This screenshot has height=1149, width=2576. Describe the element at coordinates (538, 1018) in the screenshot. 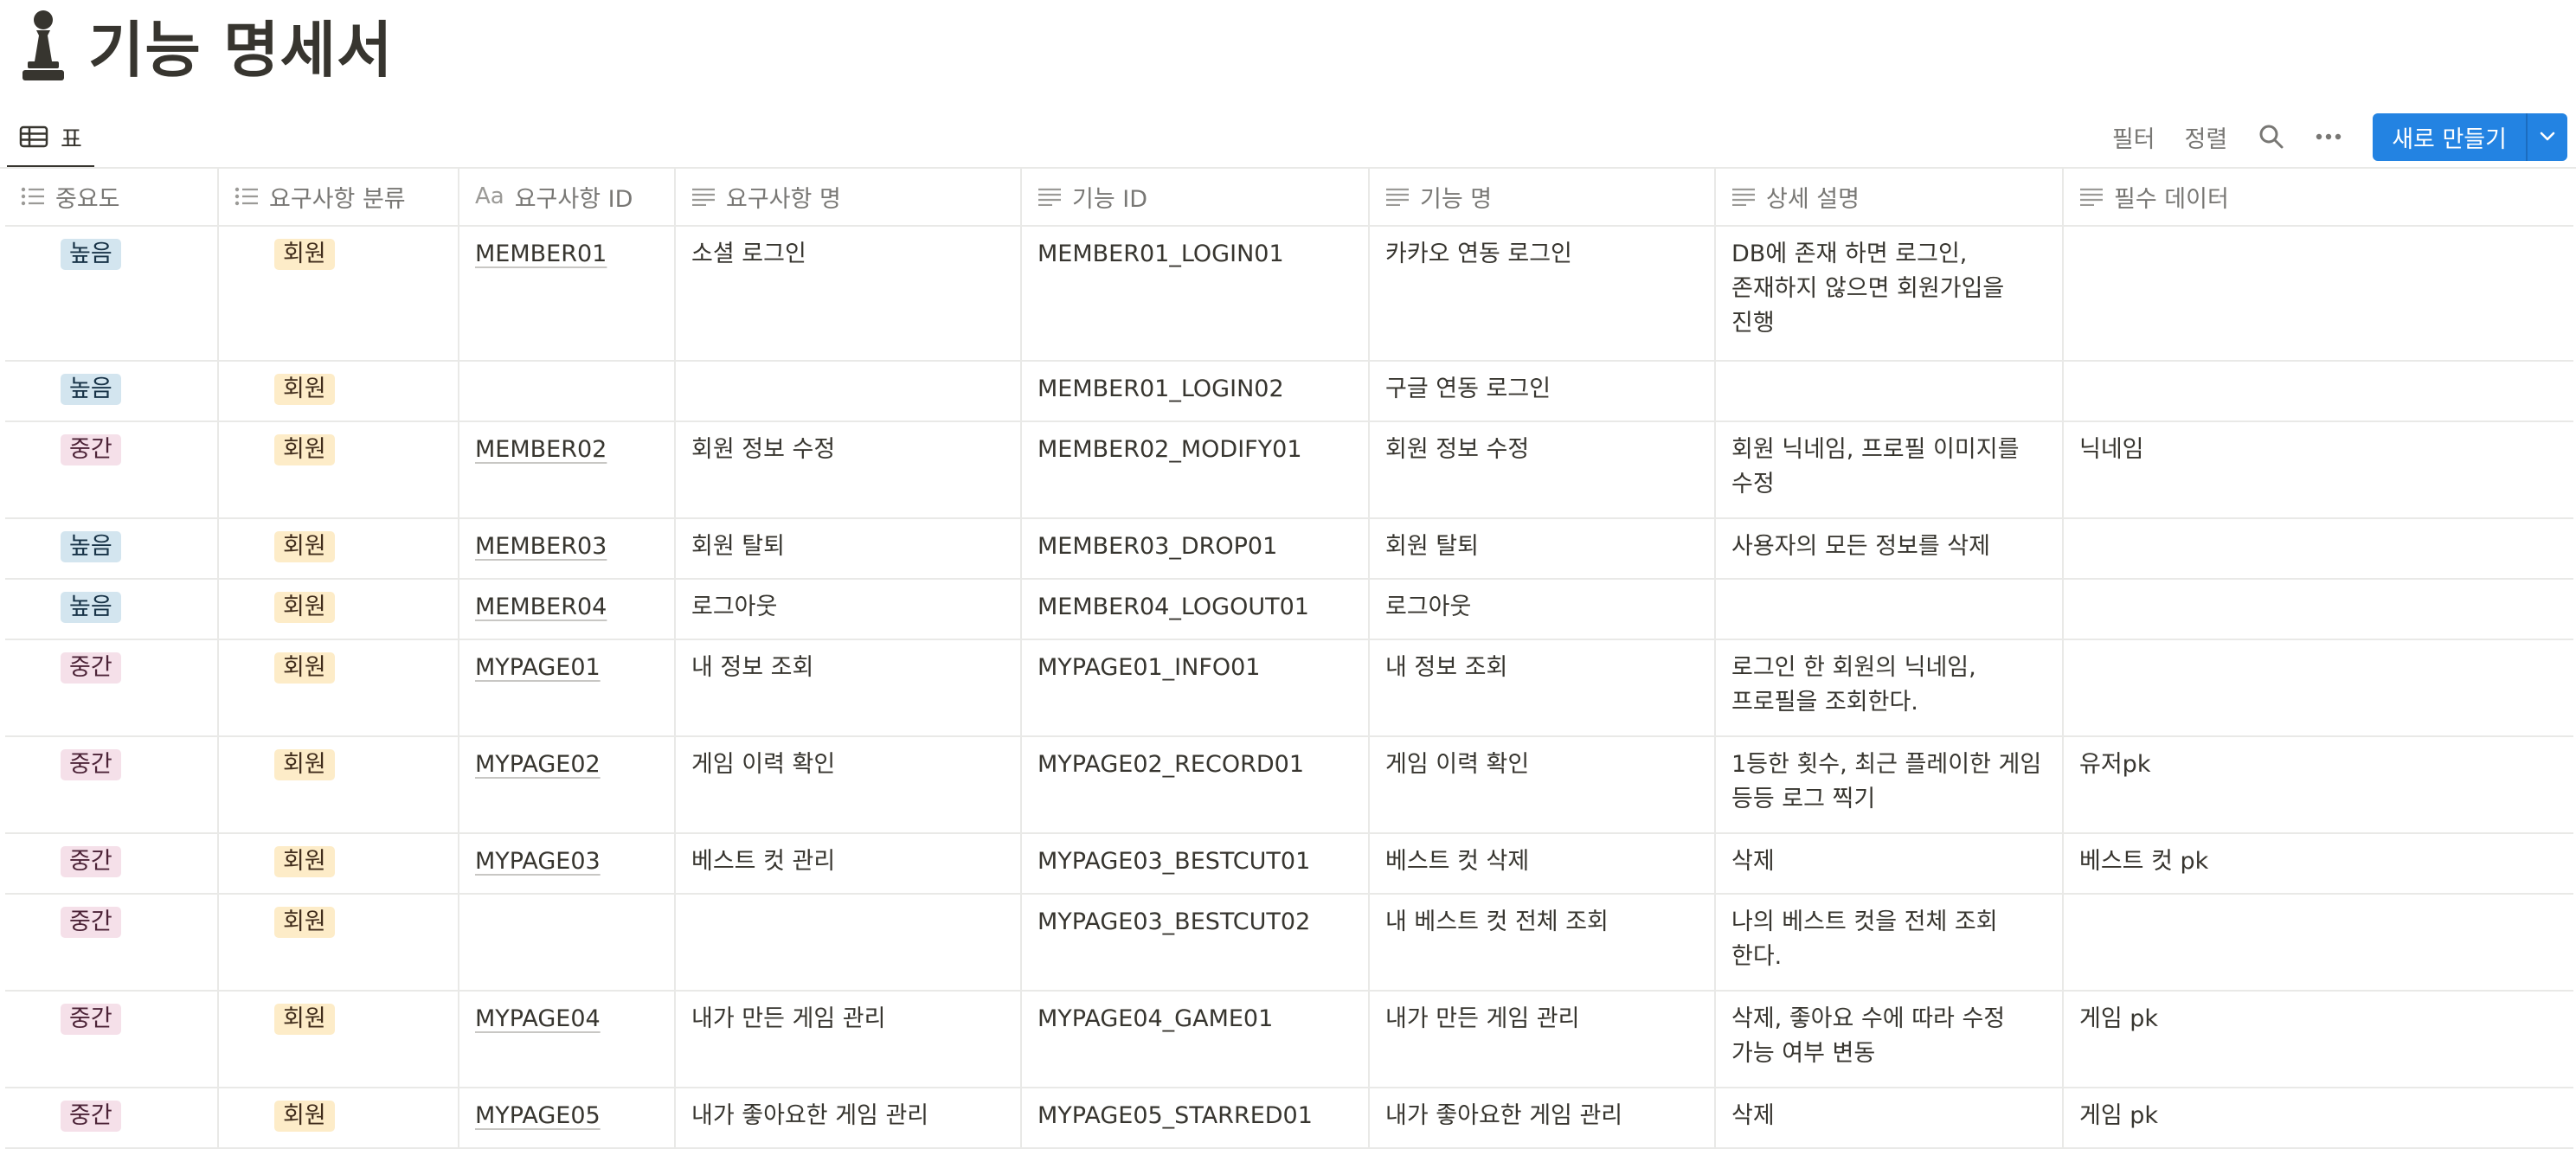

I see `requirement-id-link: MYPAGE04` at that location.